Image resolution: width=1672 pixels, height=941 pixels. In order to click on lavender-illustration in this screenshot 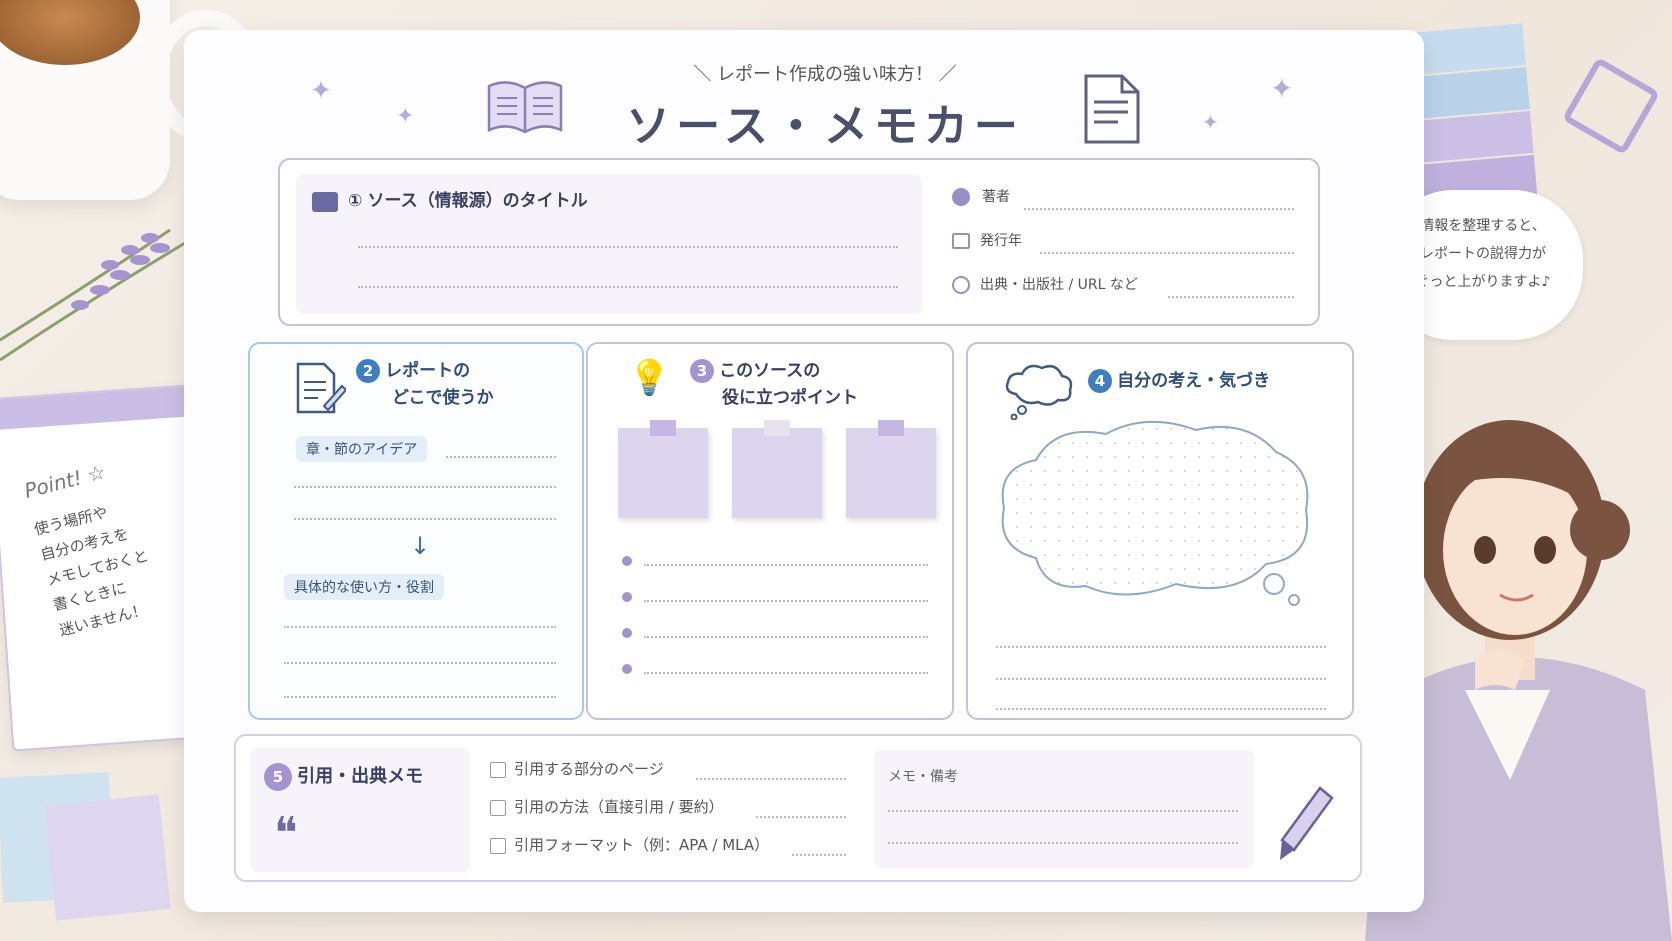, I will do `click(95, 295)`.